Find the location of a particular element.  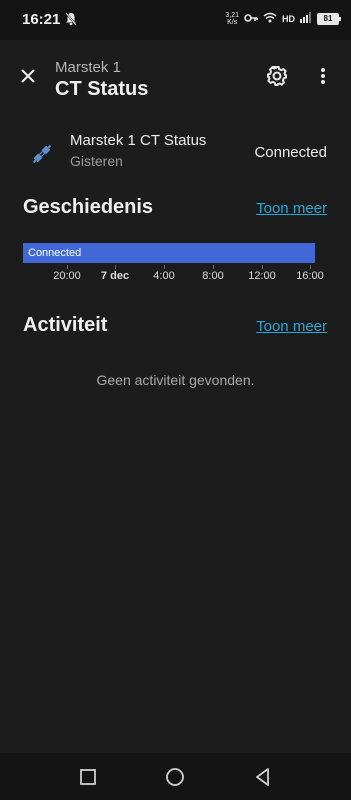

back-triangle-icon is located at coordinates (262, 777).